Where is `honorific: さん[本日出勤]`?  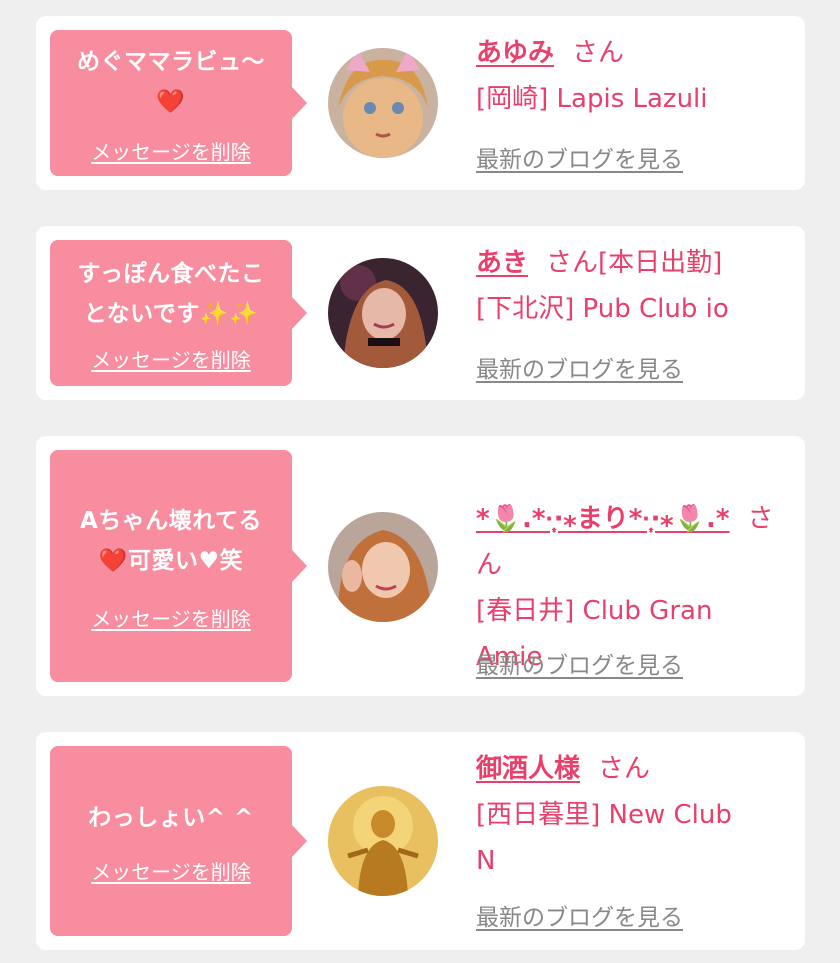
honorific: さん[本日出勤] is located at coordinates (634, 263).